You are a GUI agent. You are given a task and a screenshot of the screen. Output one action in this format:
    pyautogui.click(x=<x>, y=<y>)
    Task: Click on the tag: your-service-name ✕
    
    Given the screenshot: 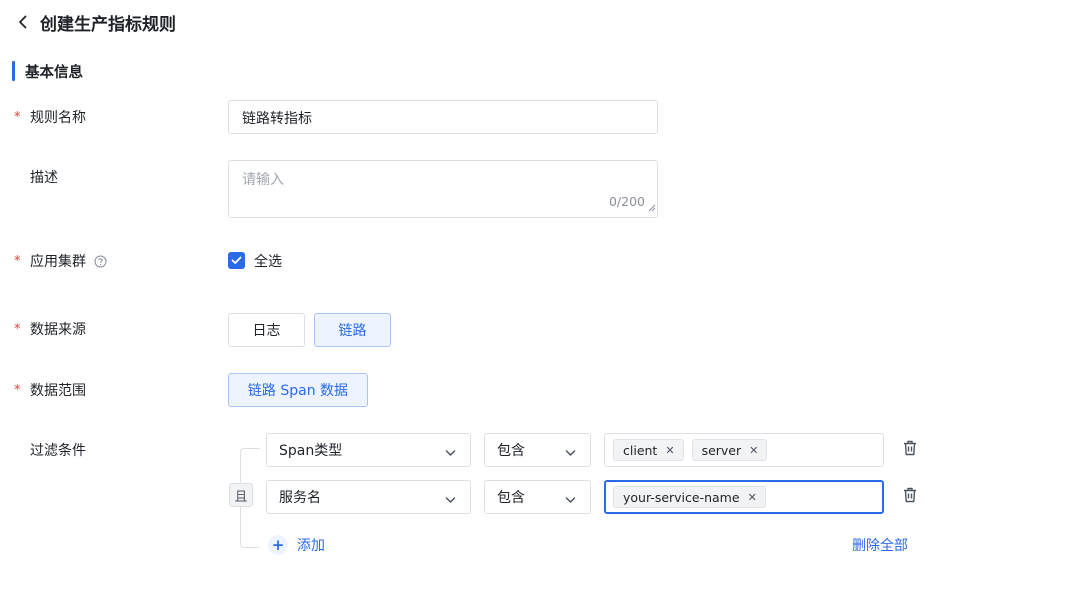 What is the action you would take?
    pyautogui.click(x=689, y=497)
    